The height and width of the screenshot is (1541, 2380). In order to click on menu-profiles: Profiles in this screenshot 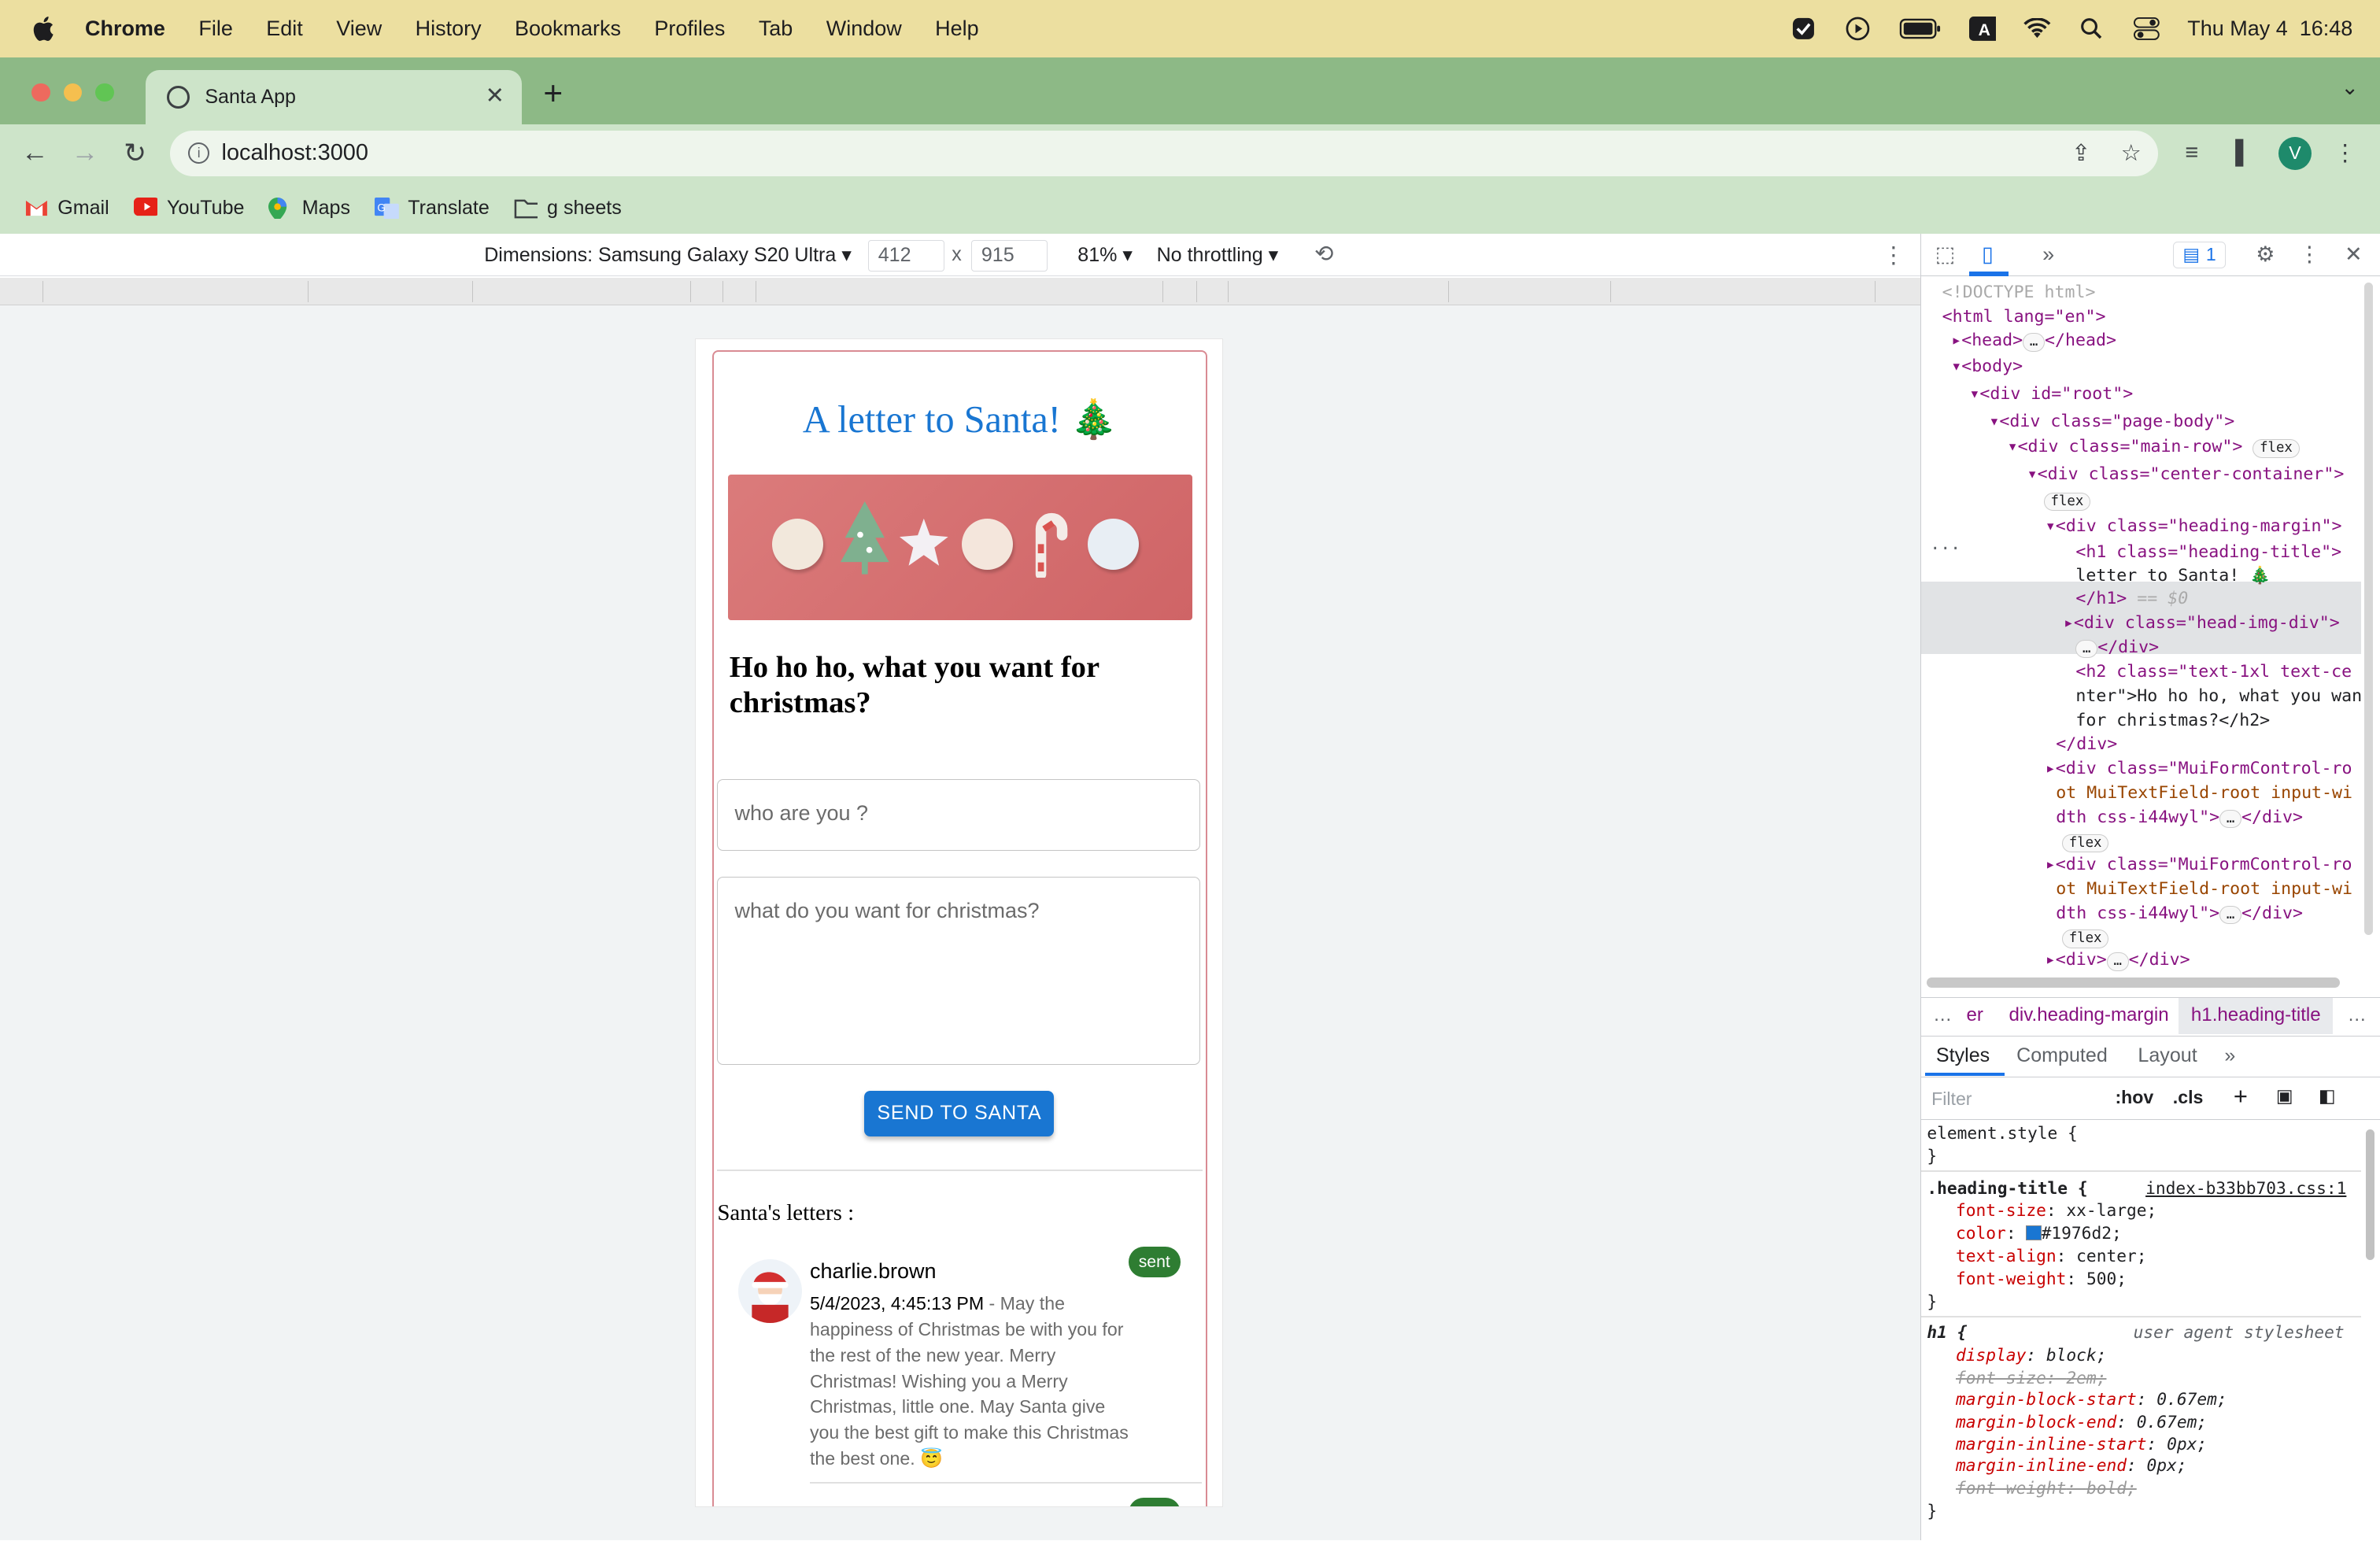, I will do `click(689, 29)`.